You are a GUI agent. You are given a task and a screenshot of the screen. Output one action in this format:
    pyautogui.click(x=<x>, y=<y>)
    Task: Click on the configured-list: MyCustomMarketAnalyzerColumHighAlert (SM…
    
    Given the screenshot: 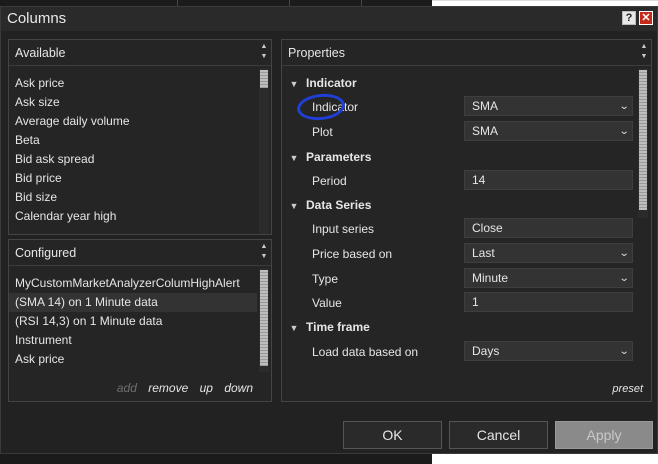 What is the action you would take?
    pyautogui.click(x=133, y=321)
    